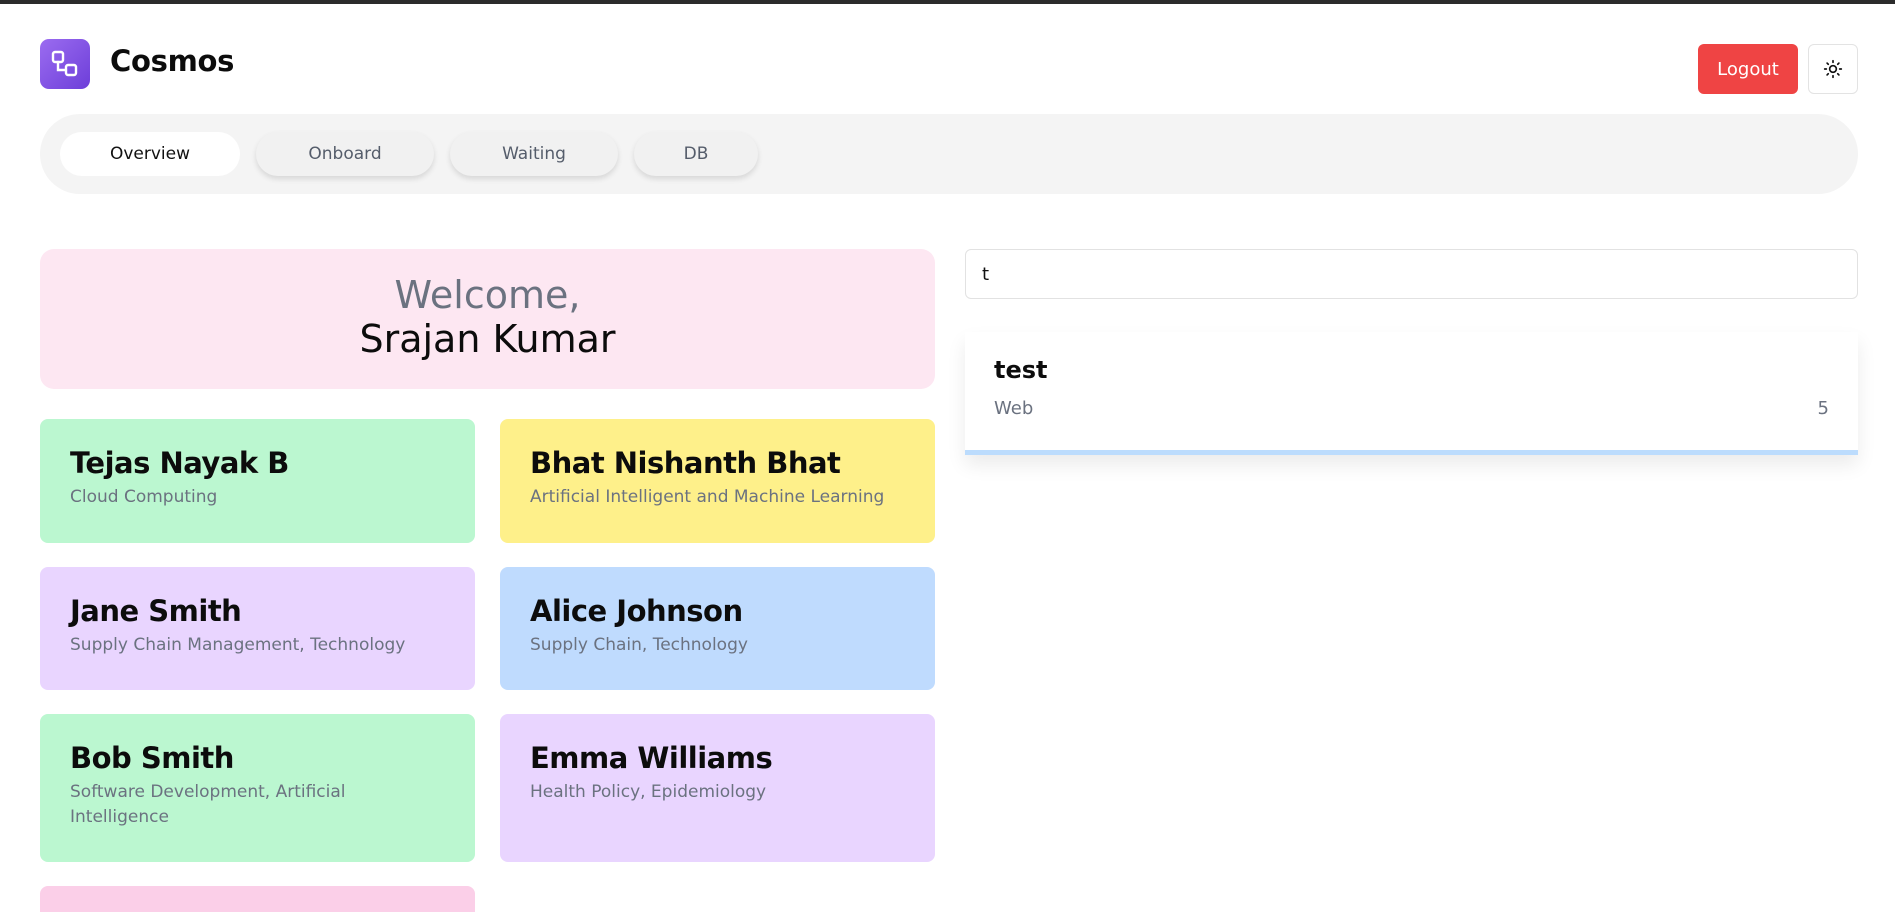  Describe the element at coordinates (172, 61) in the screenshot. I see `app-title: Cosmos` at that location.